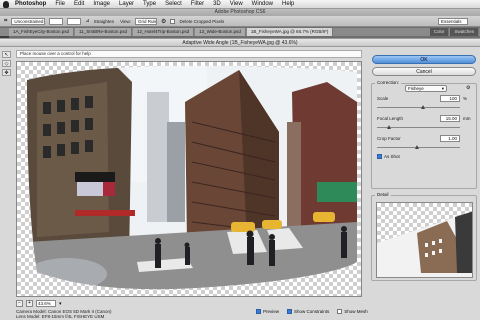 Image resolution: width=480 pixels, height=320 pixels. I want to click on menu-type: Type, so click(149, 4).